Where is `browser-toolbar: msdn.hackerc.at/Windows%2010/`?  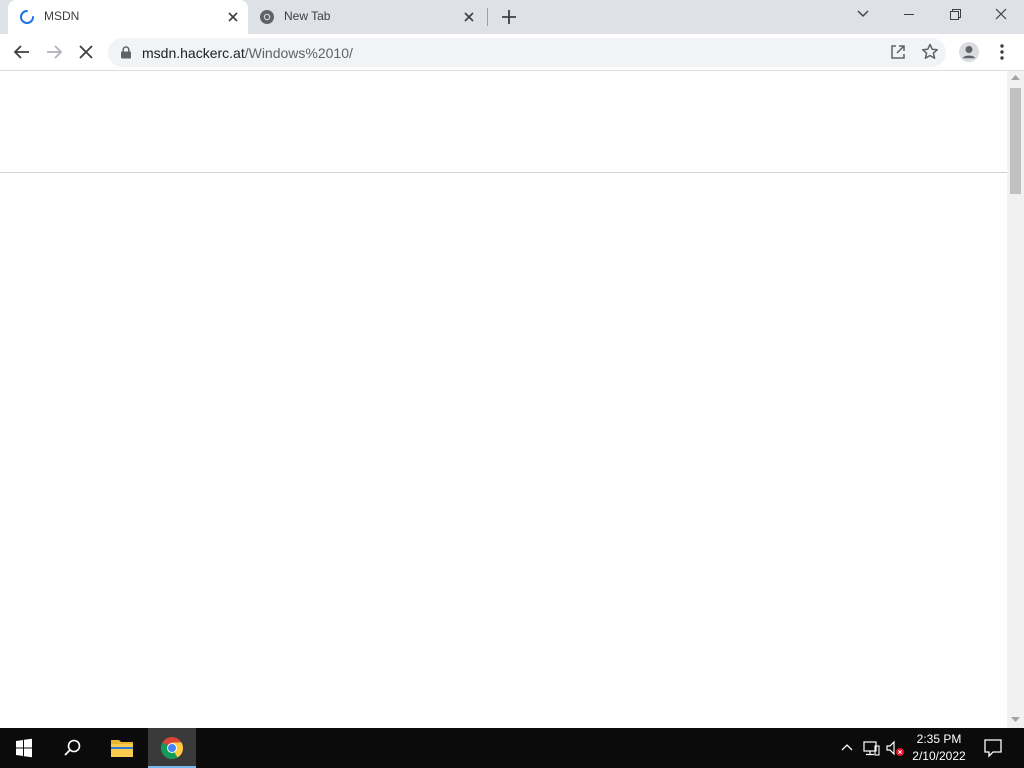
browser-toolbar: msdn.hackerc.at/Windows%2010/ is located at coordinates (512, 52).